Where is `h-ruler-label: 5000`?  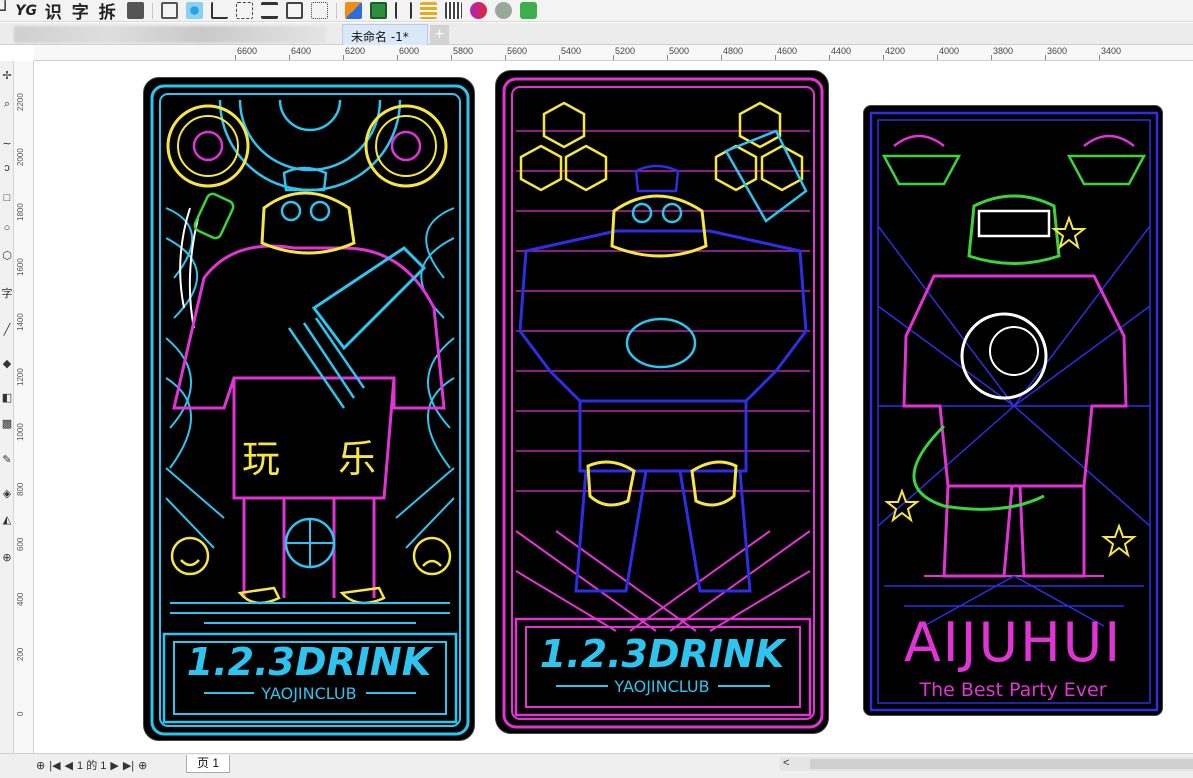 h-ruler-label: 5000 is located at coordinates (679, 51).